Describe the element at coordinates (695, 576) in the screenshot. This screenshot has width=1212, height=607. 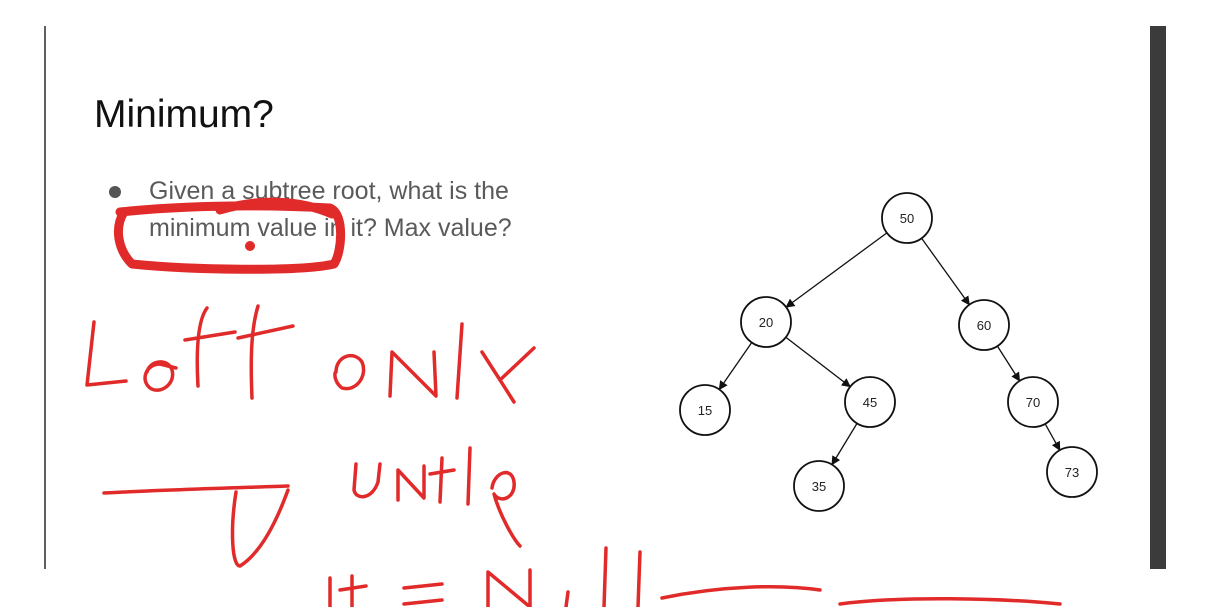
I see `handwriting-it-null` at that location.